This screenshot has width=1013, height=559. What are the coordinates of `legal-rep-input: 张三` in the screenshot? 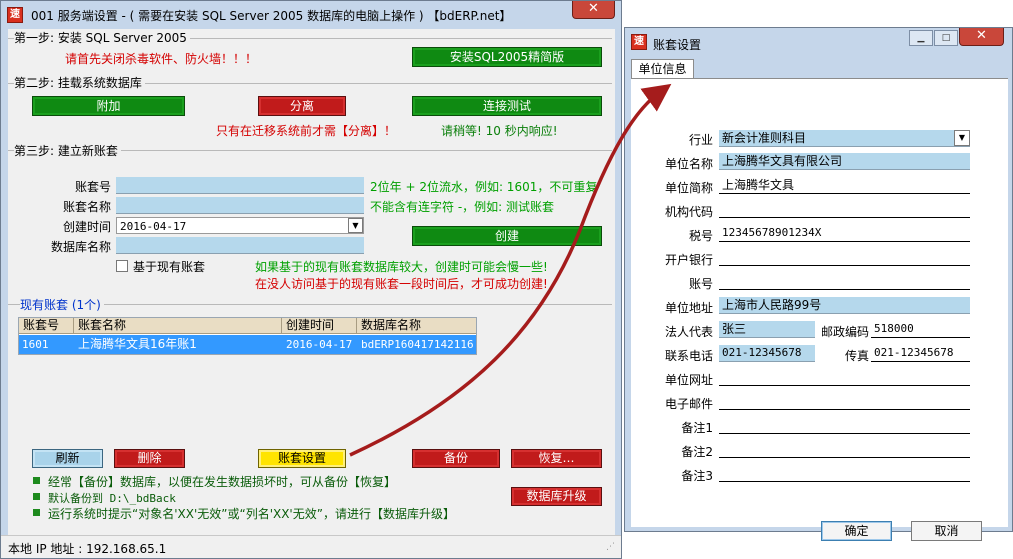 It's located at (767, 329).